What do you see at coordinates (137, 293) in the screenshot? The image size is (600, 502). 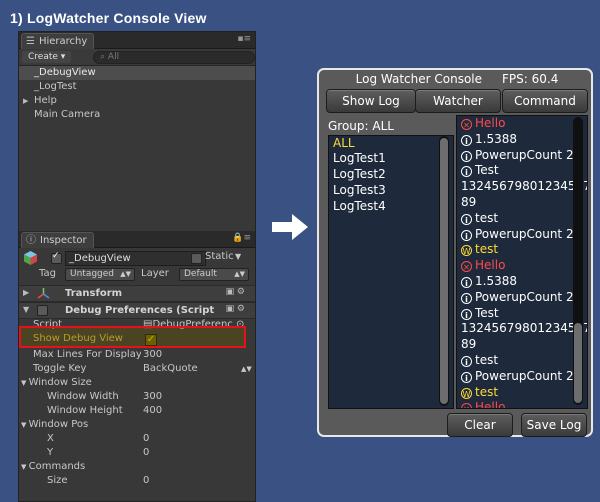 I see `transform-component-header: ▶ Transform ▣ ⚙` at bounding box center [137, 293].